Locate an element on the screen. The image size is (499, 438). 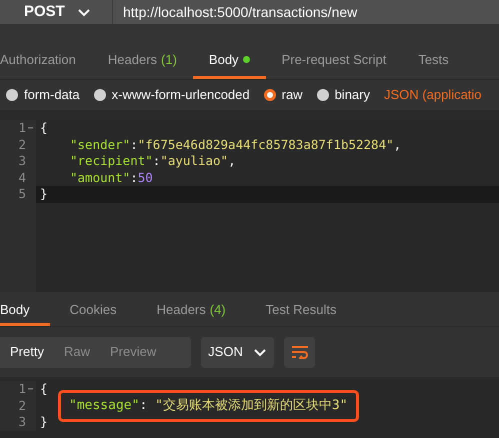
json-key: "recipient" is located at coordinates (111, 161).